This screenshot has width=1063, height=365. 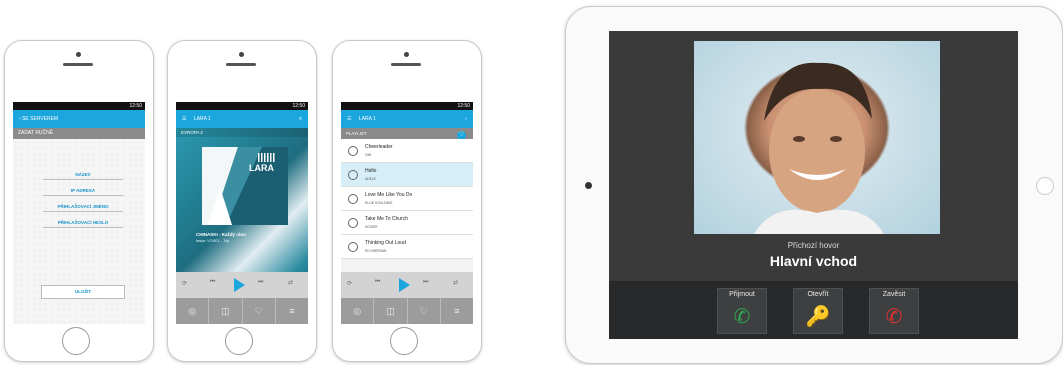 I want to click on track-artist: ADELE, so click(x=370, y=179).